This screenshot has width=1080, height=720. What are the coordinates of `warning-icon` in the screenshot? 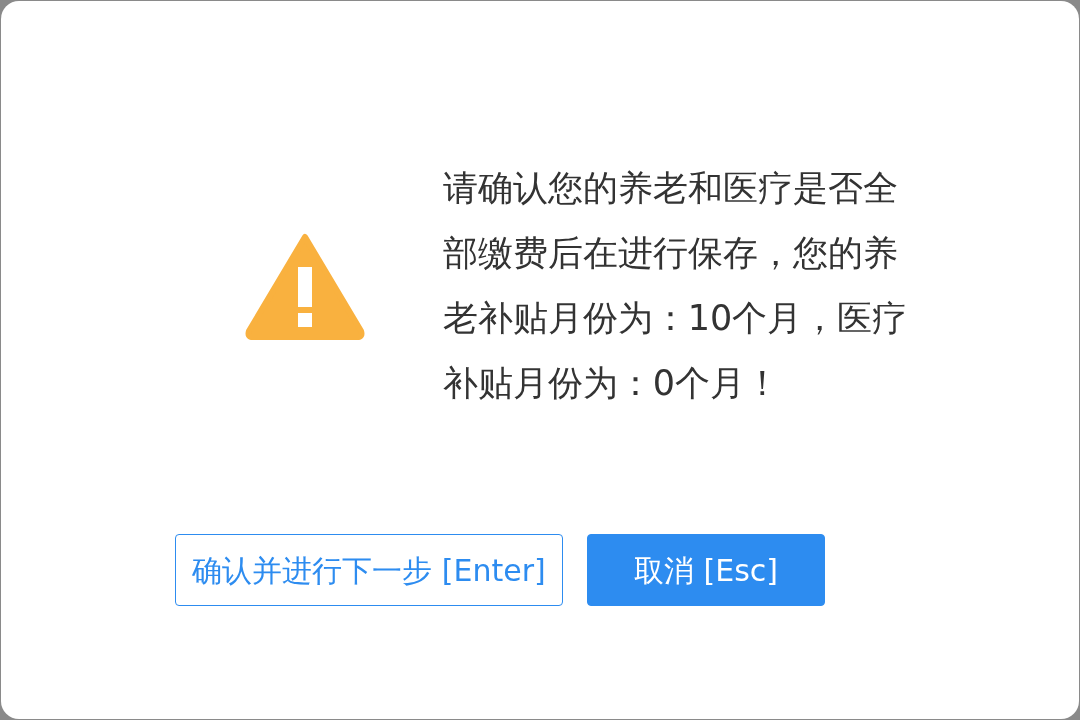 It's located at (304, 286).